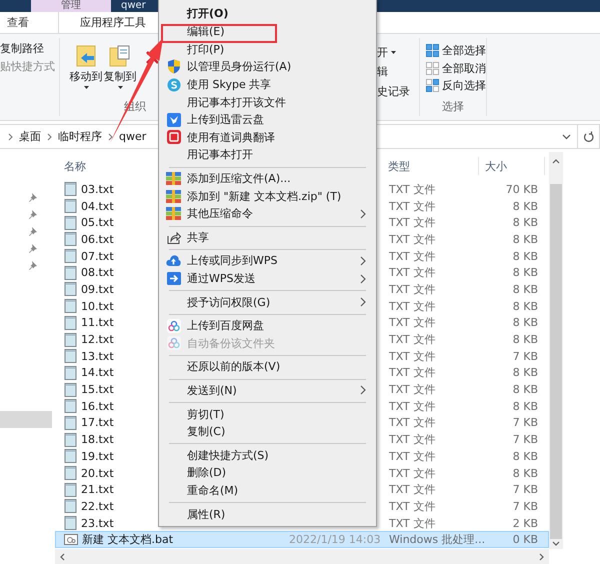 The image size is (600, 564). I want to click on menu-item: 发送到(N), so click(267, 391).